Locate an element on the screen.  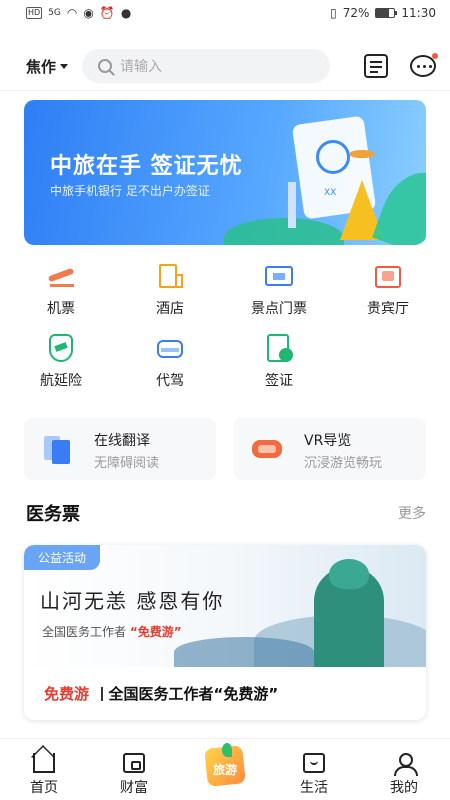
search-input: 请输入 is located at coordinates (206, 66).